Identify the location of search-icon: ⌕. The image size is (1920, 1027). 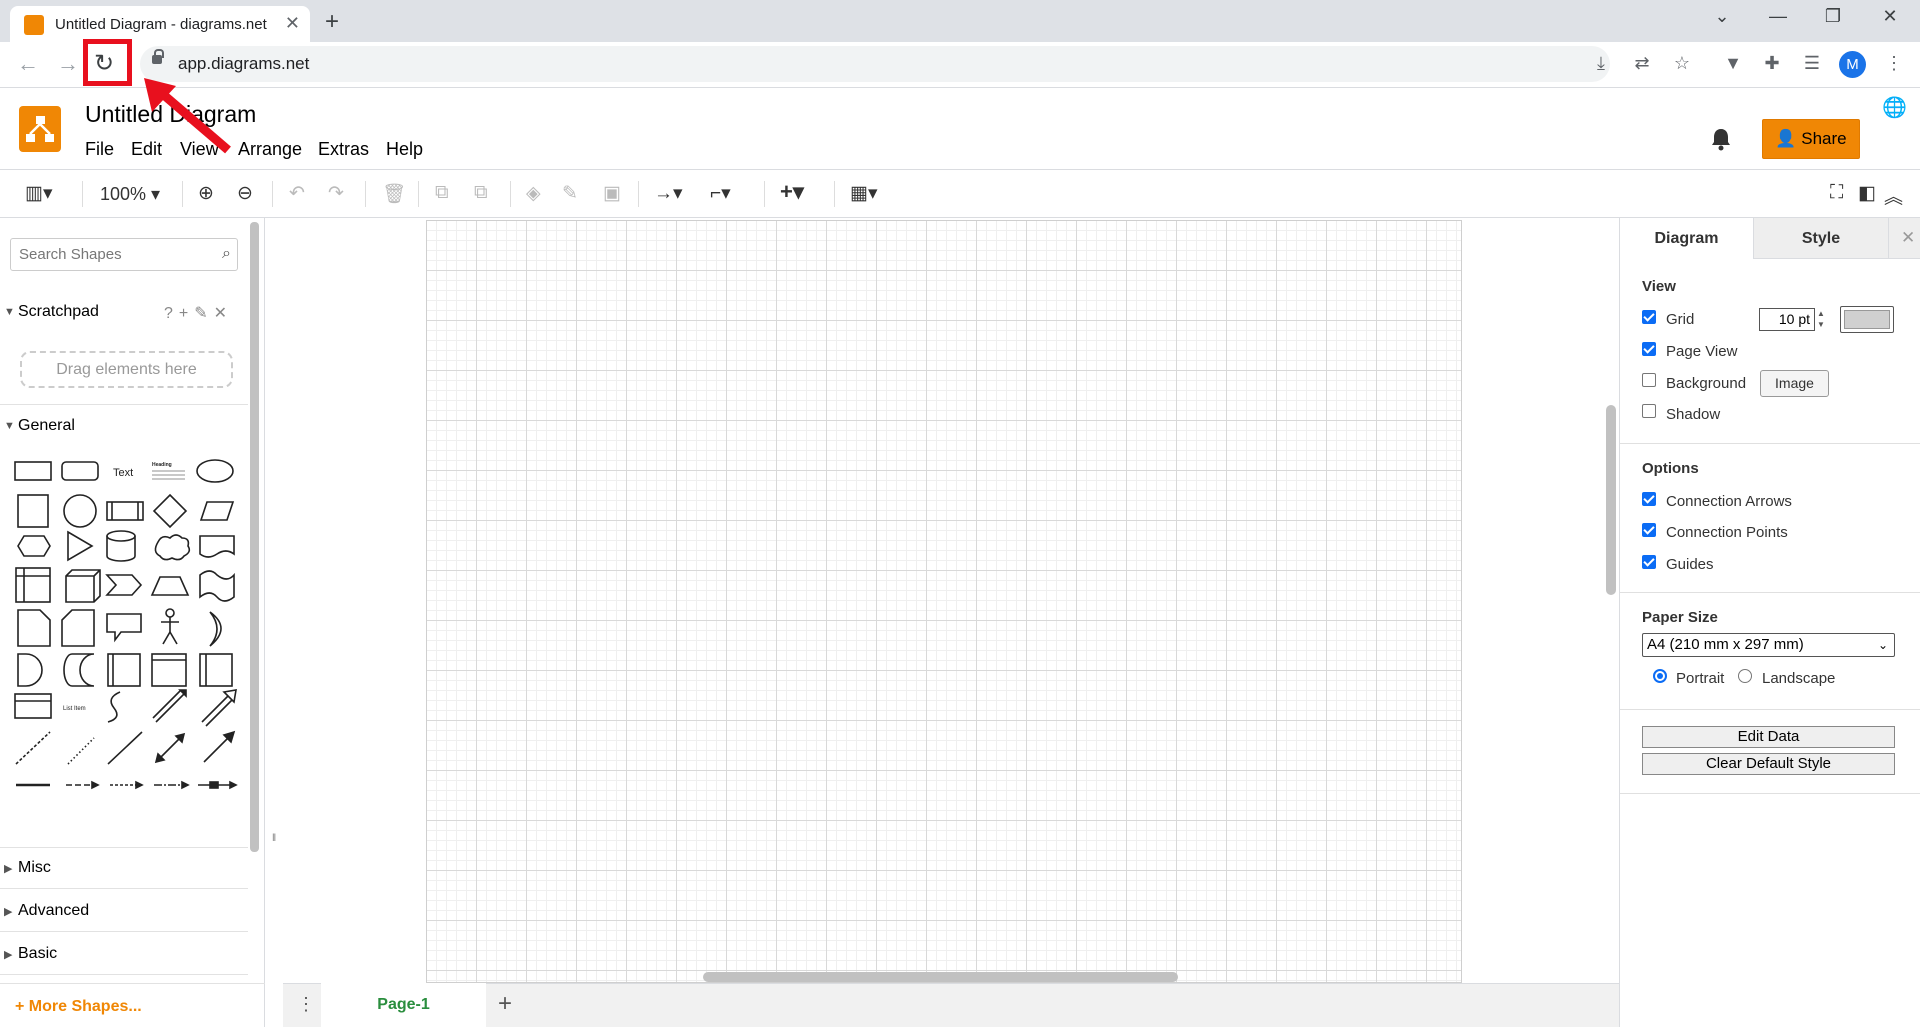
(226, 254).